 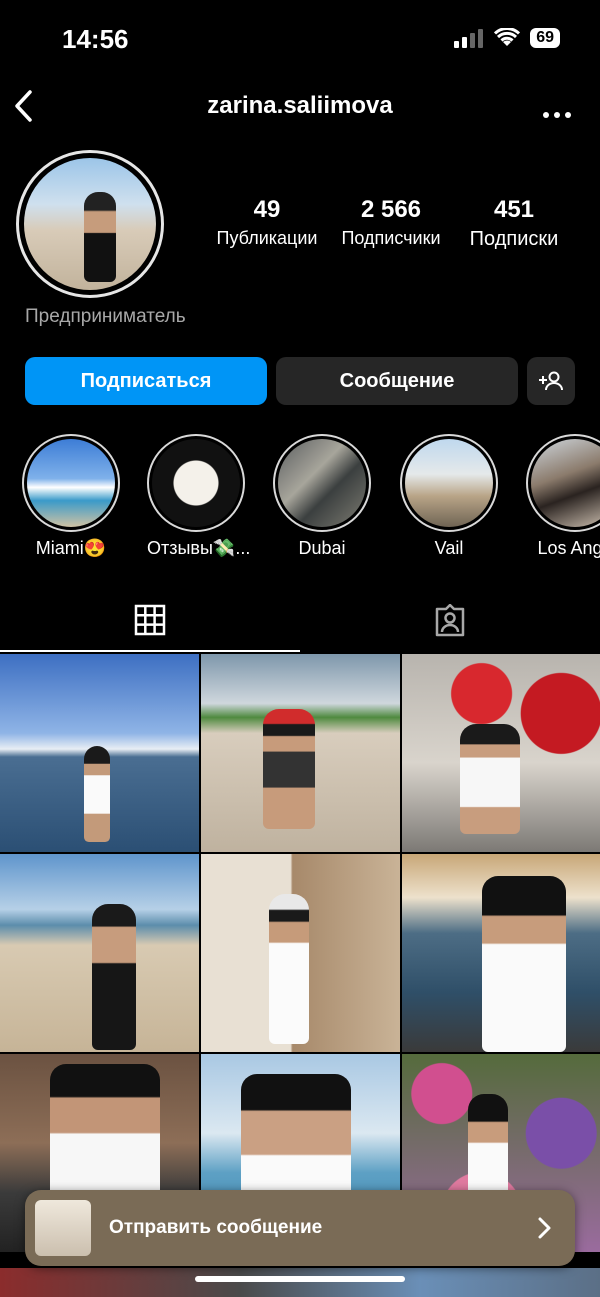 I want to click on highlight-dubai: Dubai, so click(x=322, y=496).